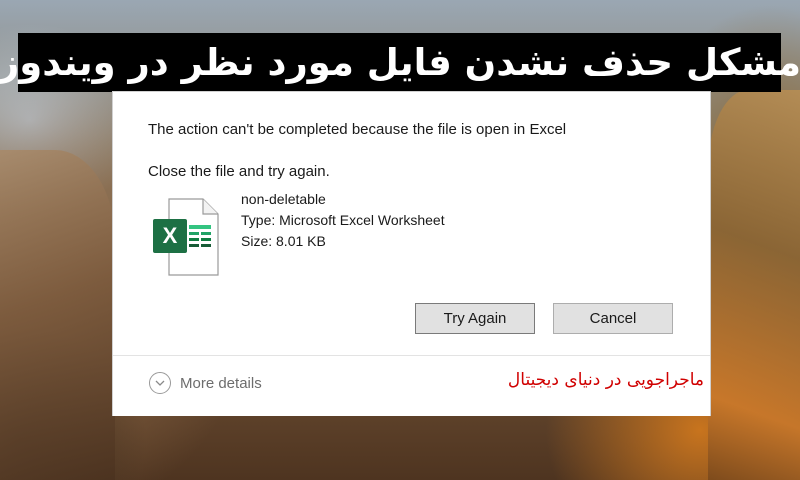 This screenshot has height=480, width=800. I want to click on banner-title: مشکل حذف نشدن فایل مورد نظر در ویندوز, so click(400, 62).